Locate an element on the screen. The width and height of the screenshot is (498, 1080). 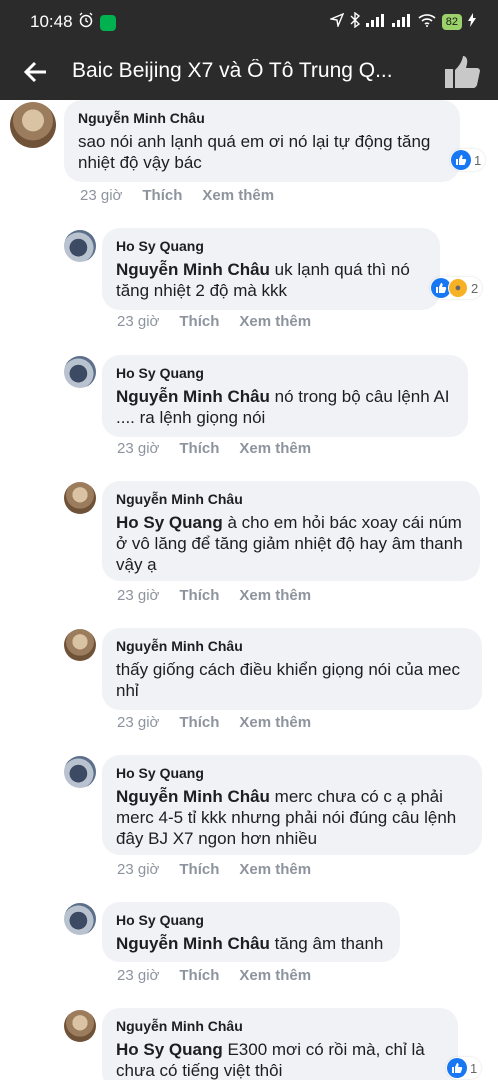
wow-reaction-icon: ● is located at coordinates (458, 288).